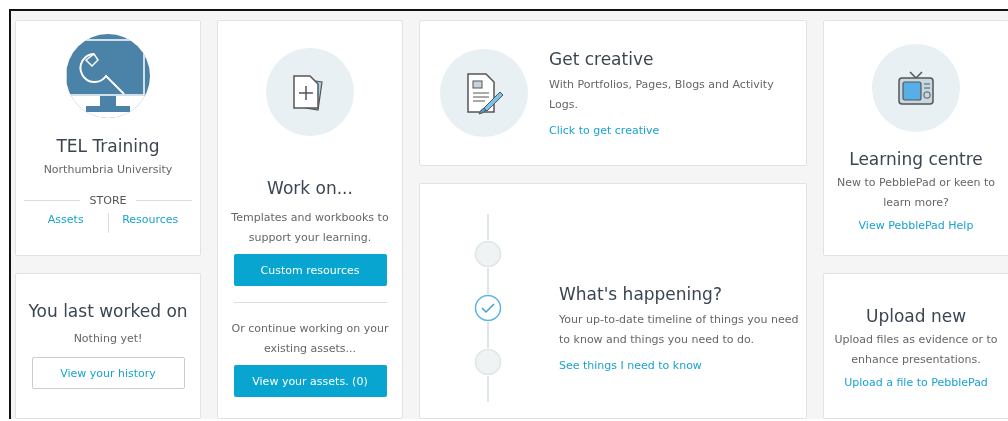  I want to click on profile-name: TEL Training, so click(108, 146).